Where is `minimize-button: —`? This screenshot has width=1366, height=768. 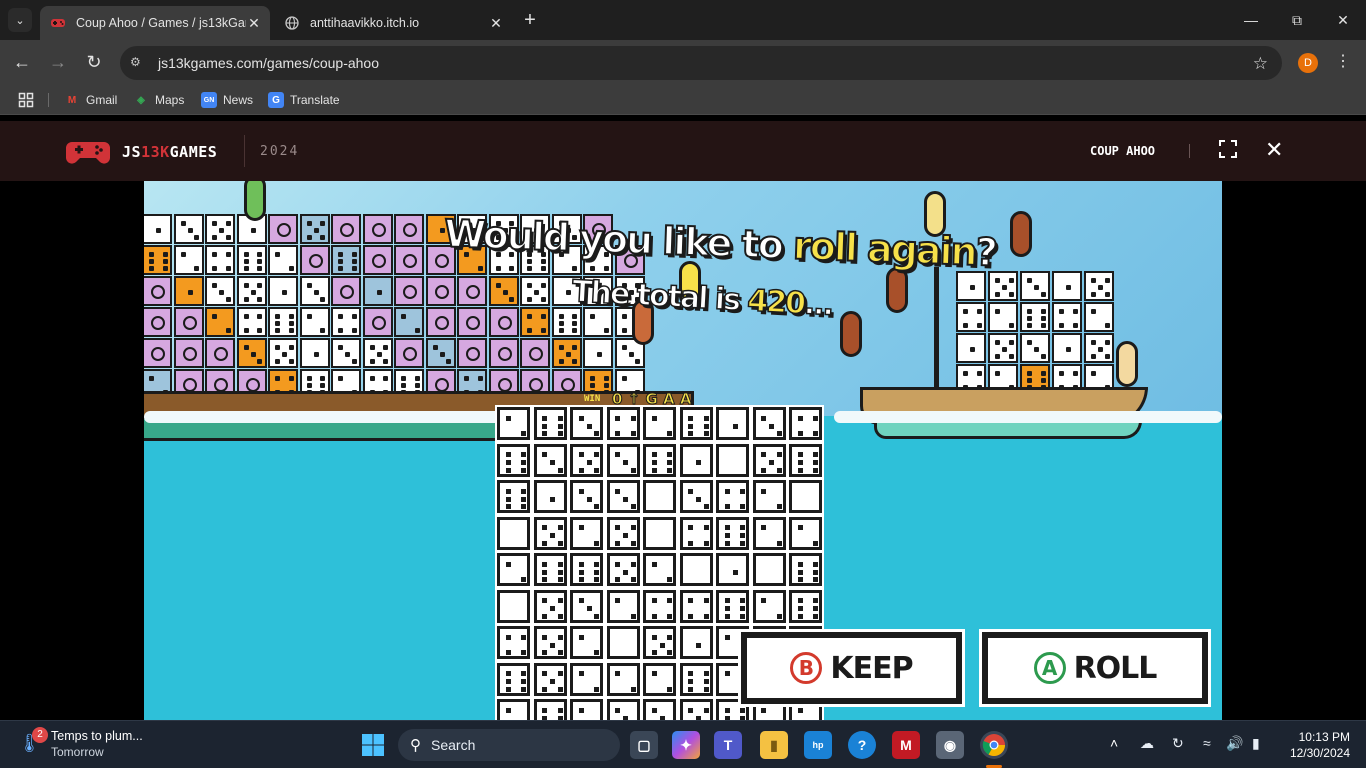 minimize-button: — is located at coordinates (1251, 20).